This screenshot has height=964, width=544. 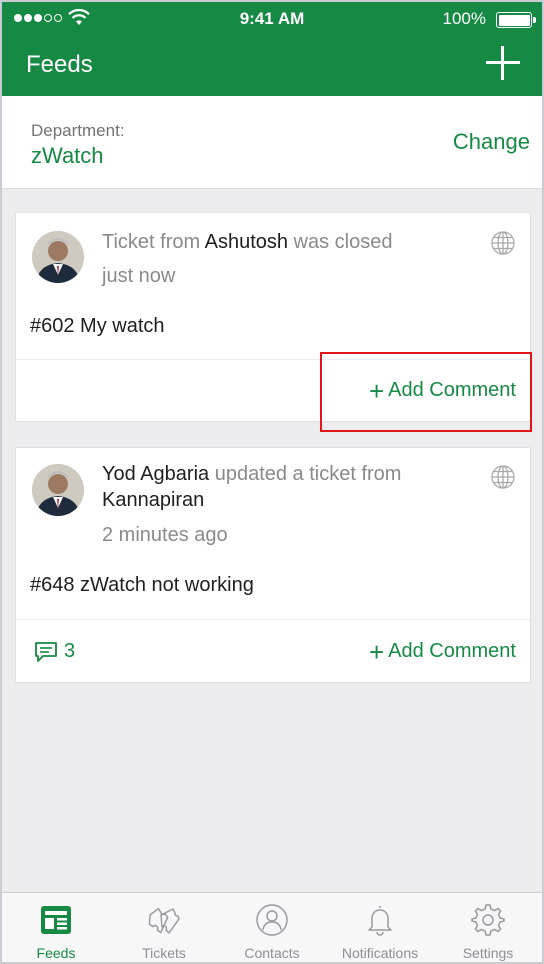 I want to click on ticket-subject: #602 My watch, so click(x=97, y=326).